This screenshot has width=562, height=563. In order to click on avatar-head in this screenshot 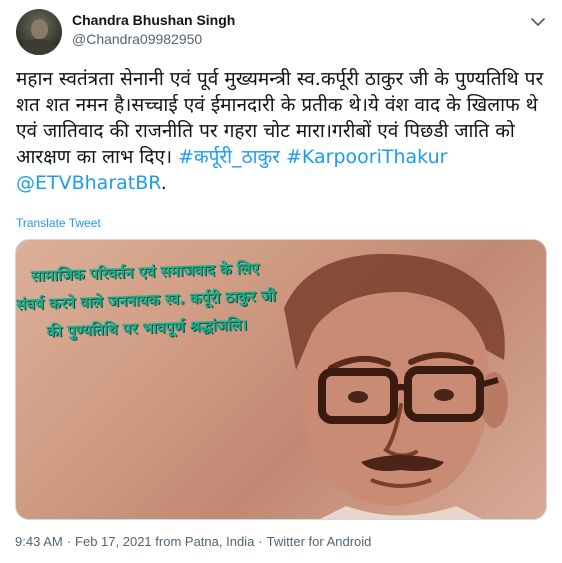, I will do `click(39, 29)`.